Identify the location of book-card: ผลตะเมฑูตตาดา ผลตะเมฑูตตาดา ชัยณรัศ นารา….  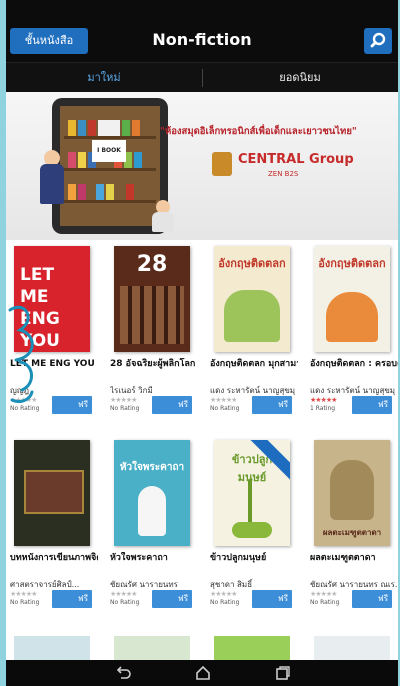
(352, 527).